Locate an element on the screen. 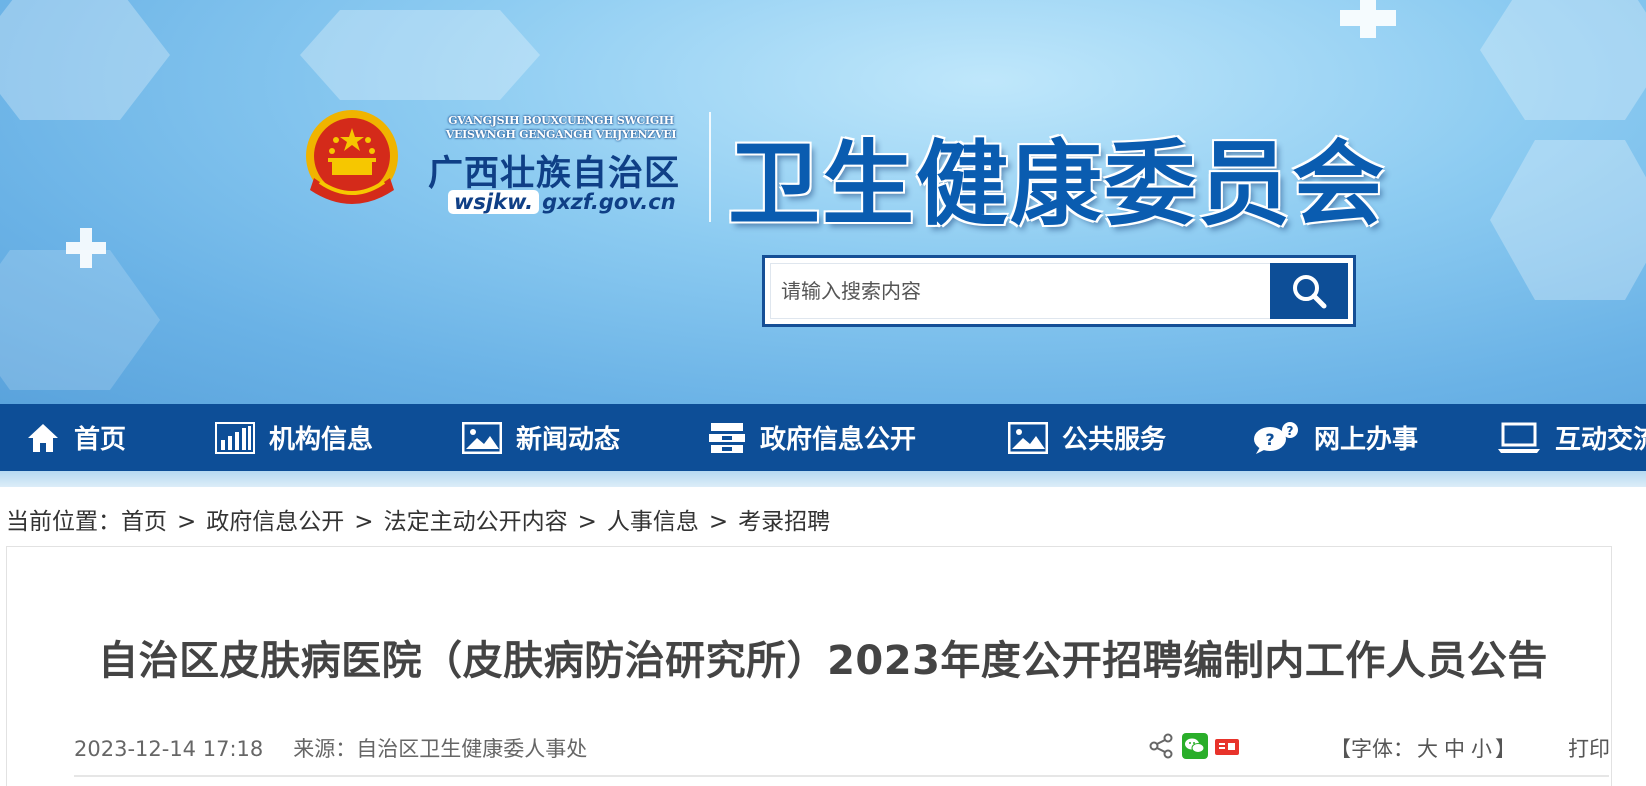 Image resolution: width=1646 pixels, height=786 pixels. article-source-label: 来源： is located at coordinates (325, 749).